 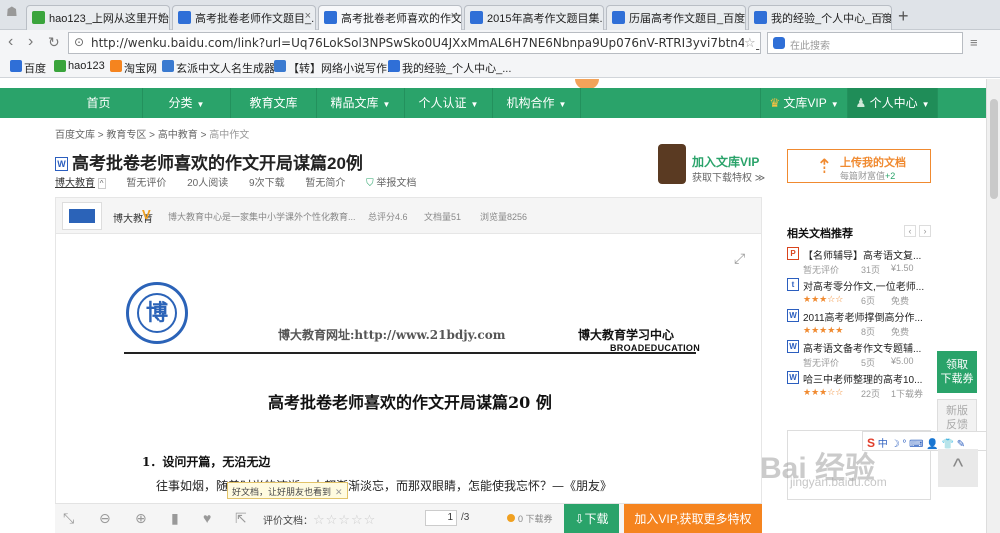 What do you see at coordinates (287, 490) in the screenshot?
I see `share-tooltip: 好文档，让好朋友也看到 ✕` at bounding box center [287, 490].